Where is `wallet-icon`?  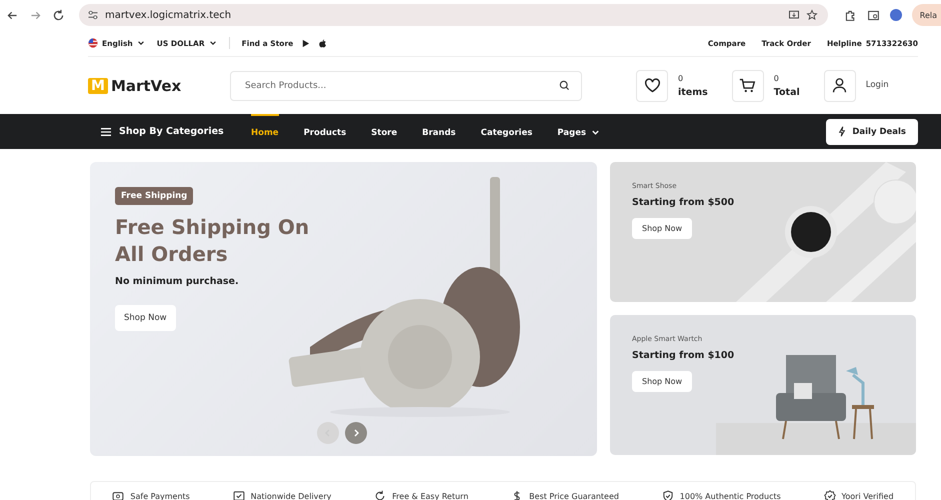 wallet-icon is located at coordinates (118, 495).